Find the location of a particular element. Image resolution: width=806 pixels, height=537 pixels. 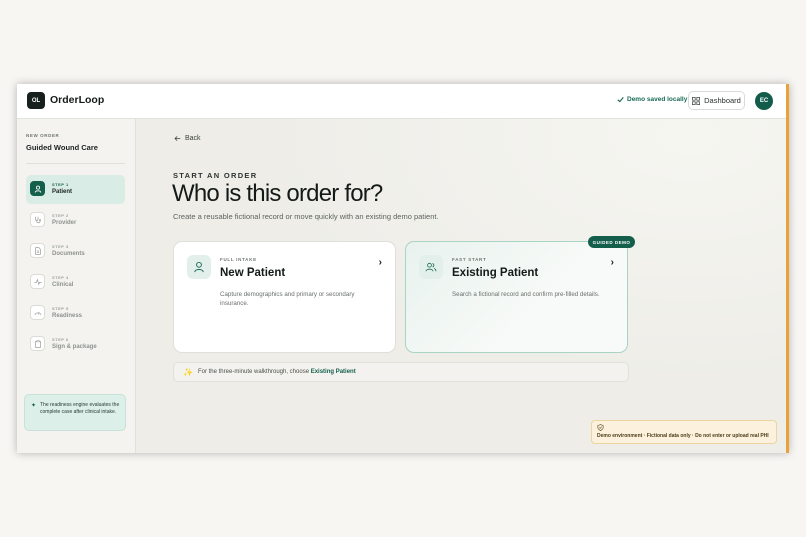

card-kicker: FULL INTAKE is located at coordinates (238, 259).